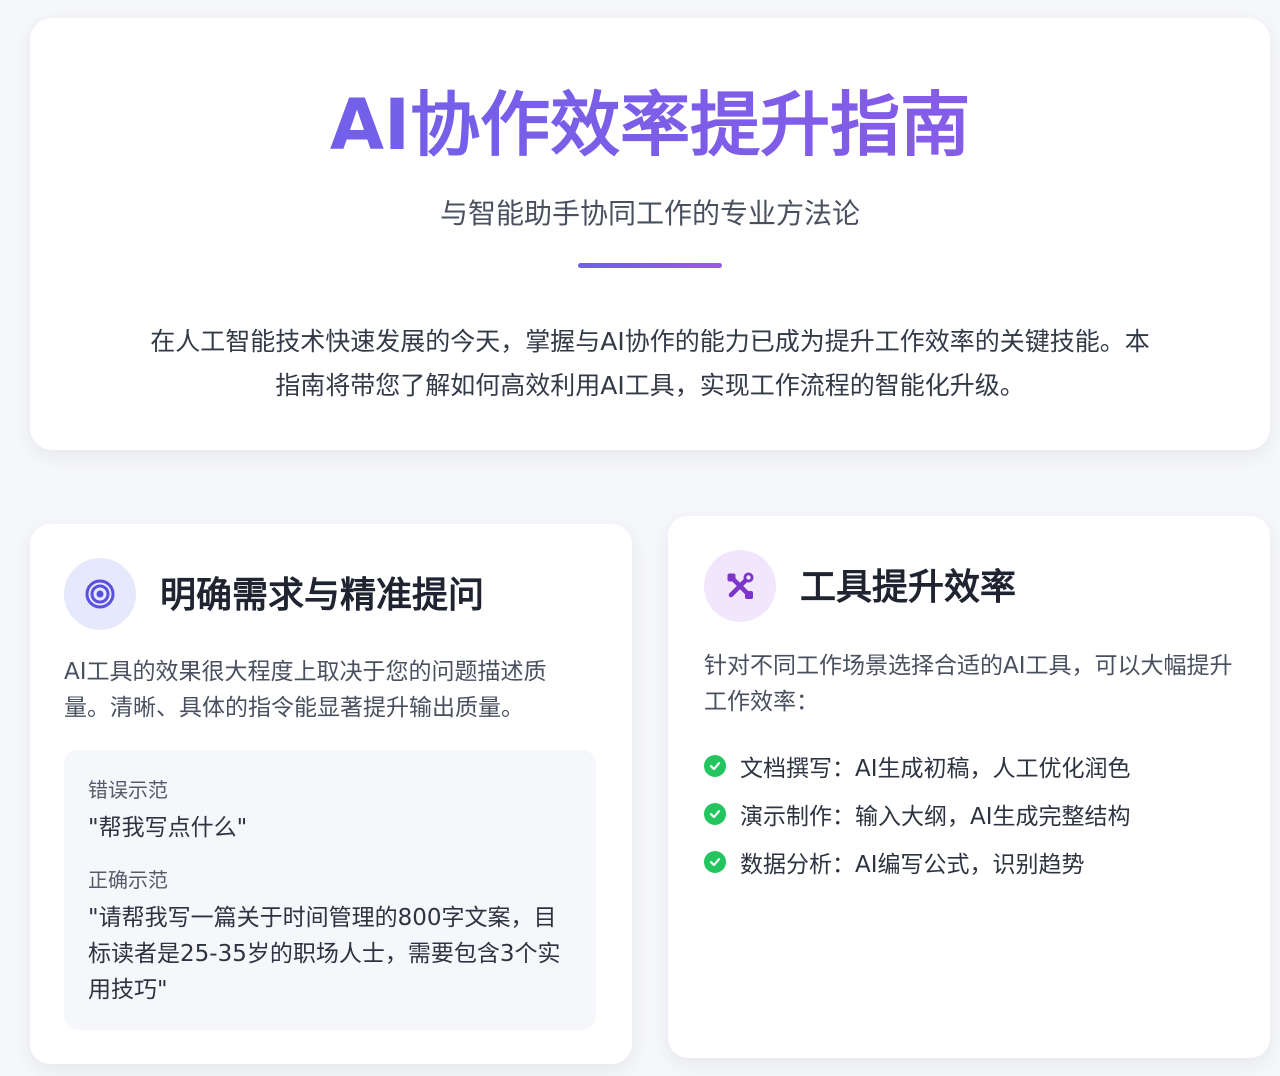  I want to click on wrong-example-text: "帮我写点什么", so click(168, 828).